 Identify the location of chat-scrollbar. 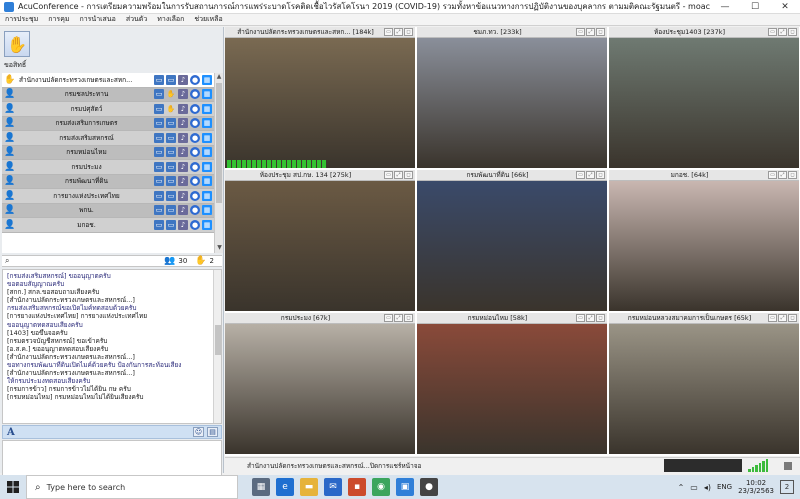
(217, 346).